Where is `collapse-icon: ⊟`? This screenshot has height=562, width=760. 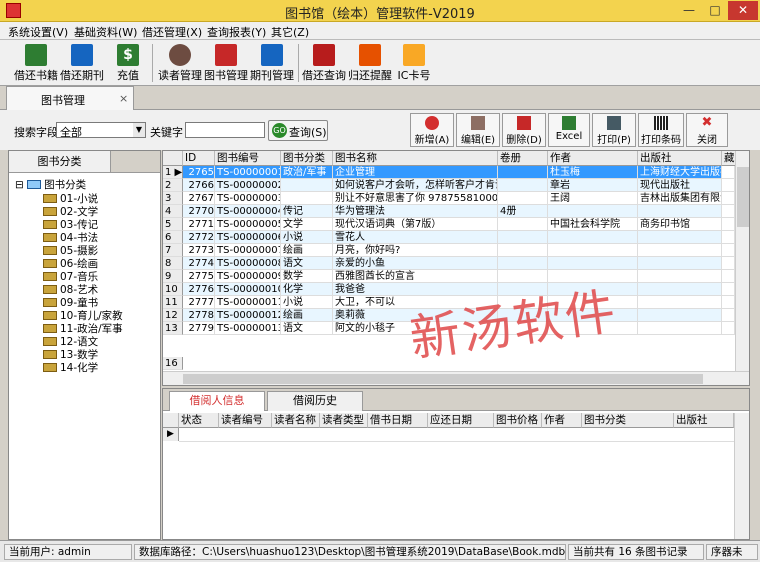 collapse-icon: ⊟ is located at coordinates (19, 185).